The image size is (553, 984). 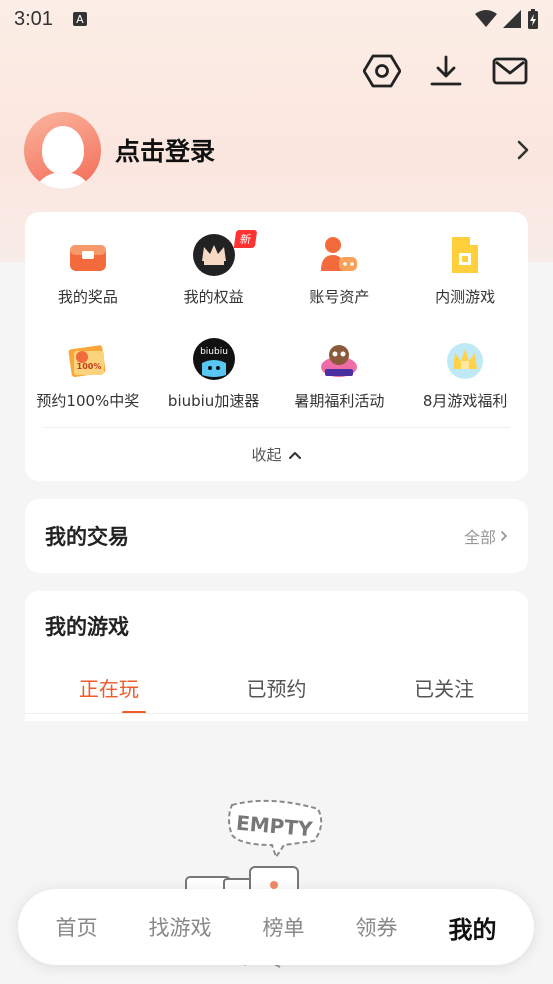 What do you see at coordinates (465, 284) in the screenshot?
I see `grid-item-beta-games: 内测游戏` at bounding box center [465, 284].